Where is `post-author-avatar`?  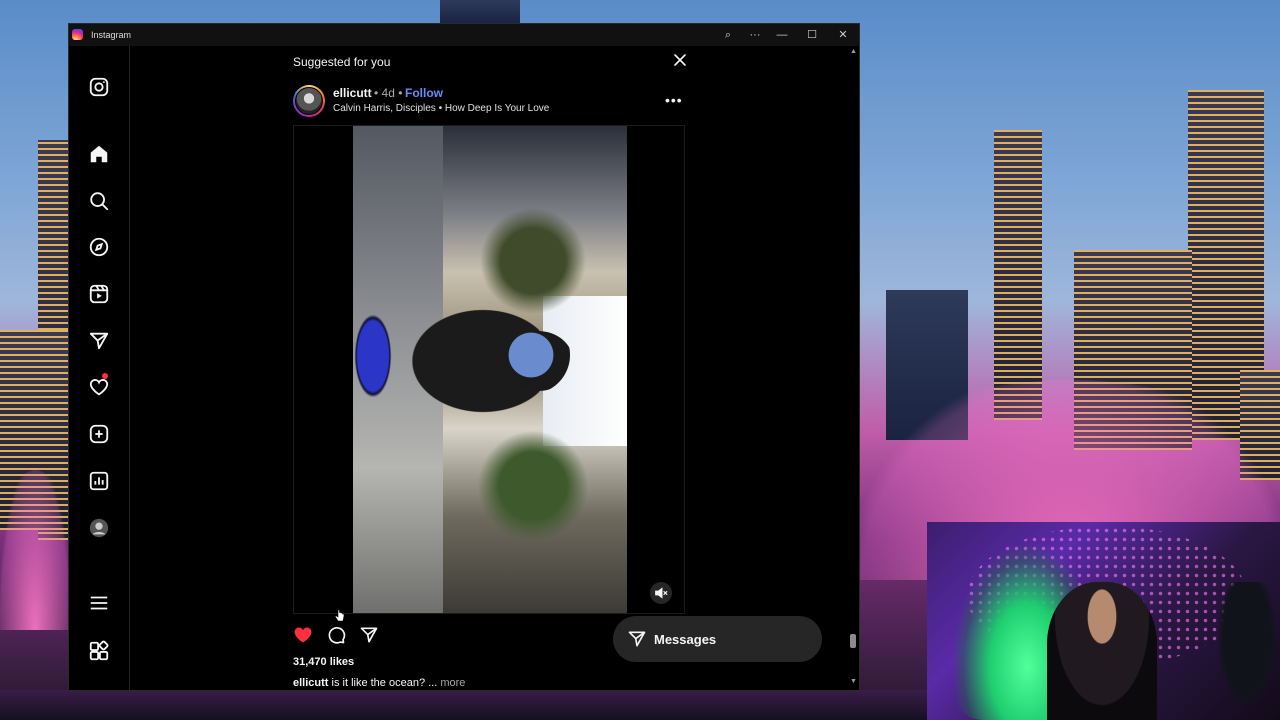 post-author-avatar is located at coordinates (309, 101).